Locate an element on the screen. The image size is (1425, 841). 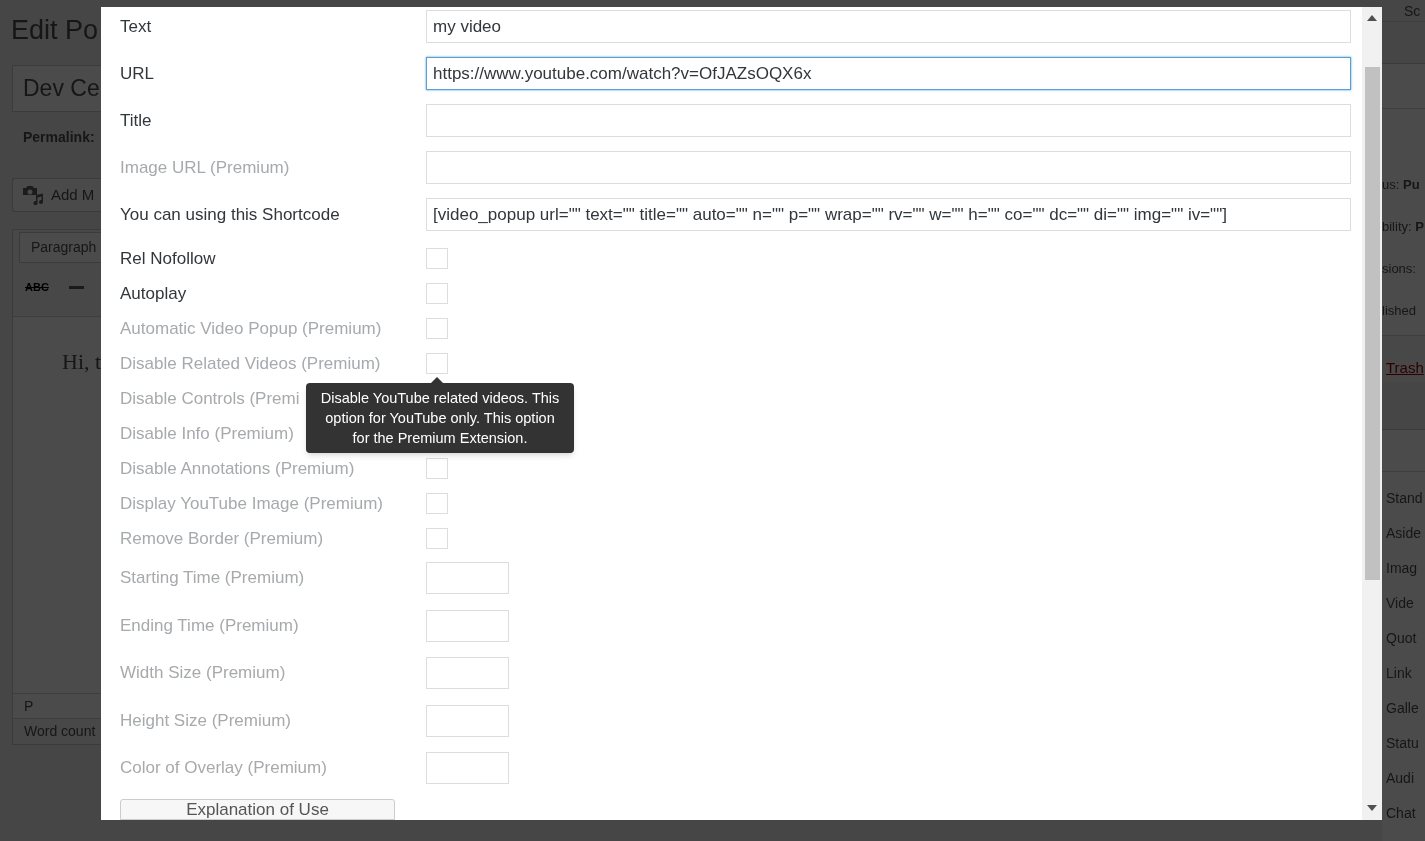
text-field is located at coordinates (888, 120).